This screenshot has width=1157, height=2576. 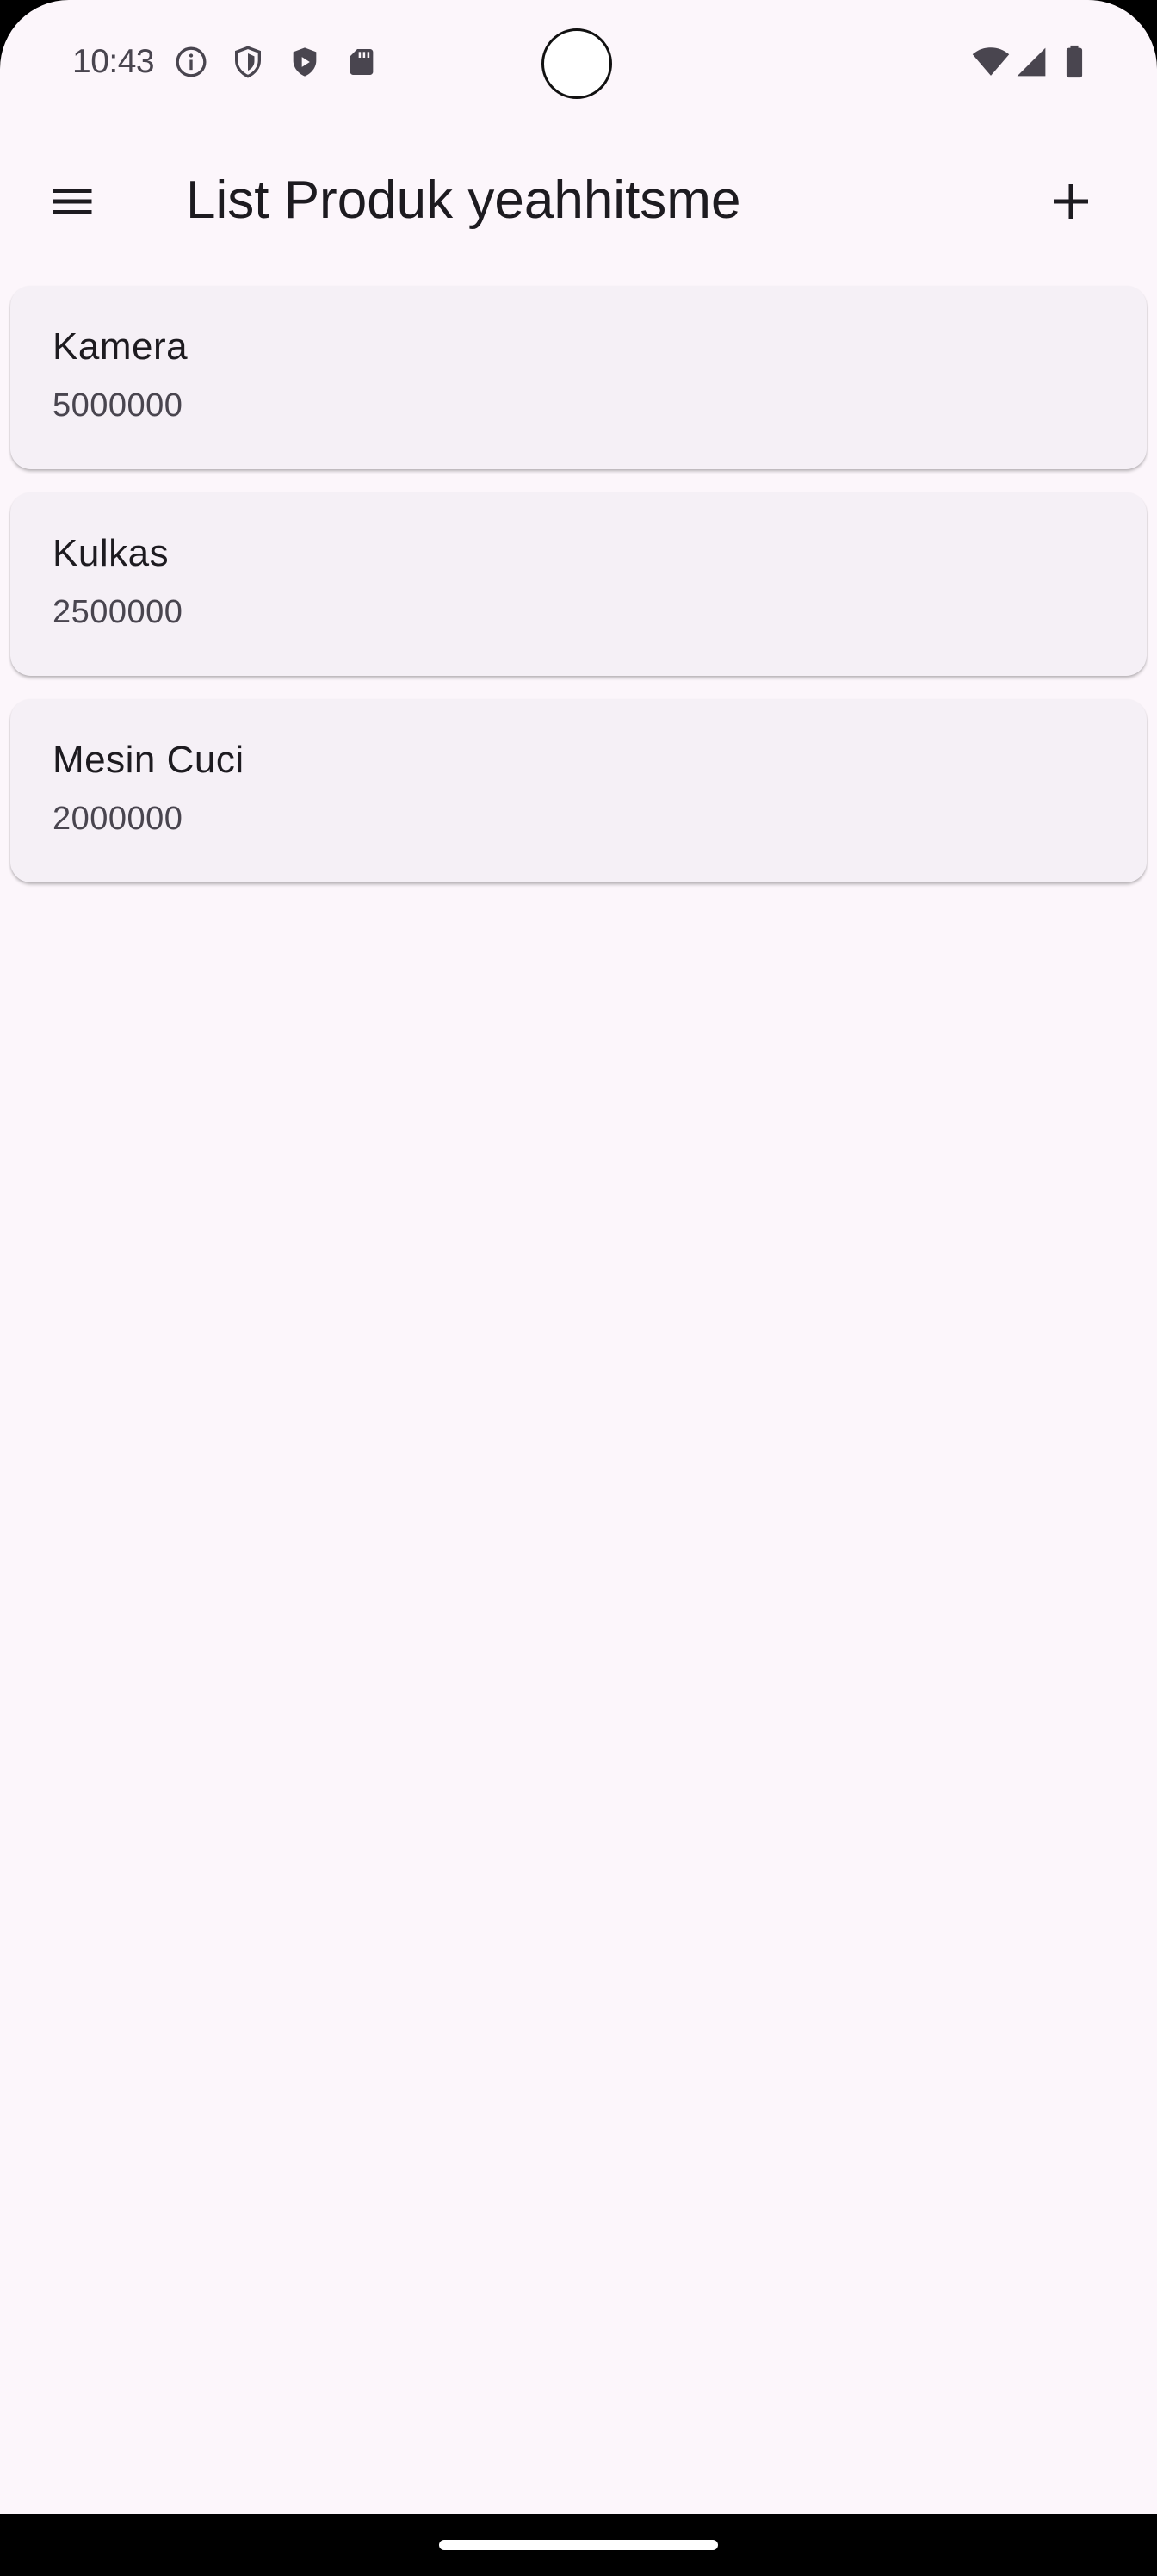 I want to click on menu-icon, so click(x=72, y=202).